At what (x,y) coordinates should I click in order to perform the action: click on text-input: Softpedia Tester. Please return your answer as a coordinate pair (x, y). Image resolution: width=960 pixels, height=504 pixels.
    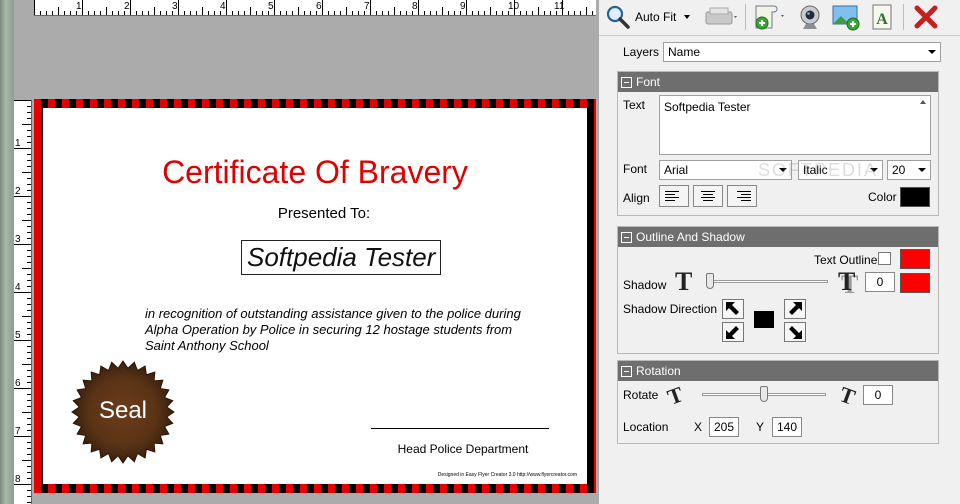
    Looking at the image, I should click on (795, 125).